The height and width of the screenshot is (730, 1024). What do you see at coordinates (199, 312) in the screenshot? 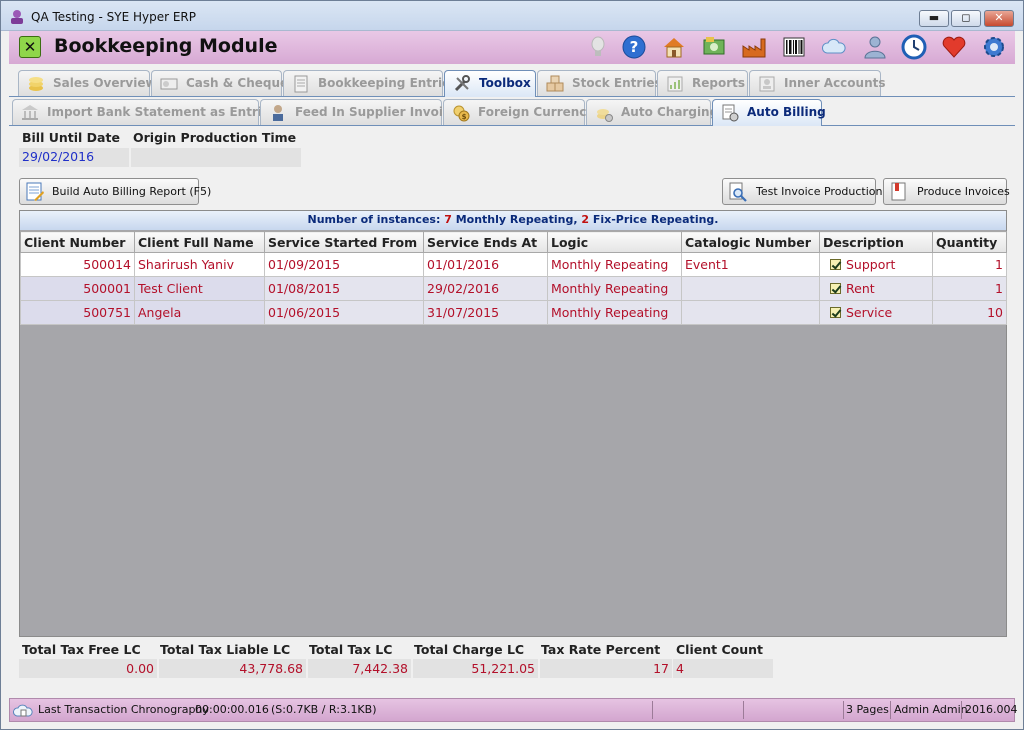
I see `client-name-cell: Angela` at bounding box center [199, 312].